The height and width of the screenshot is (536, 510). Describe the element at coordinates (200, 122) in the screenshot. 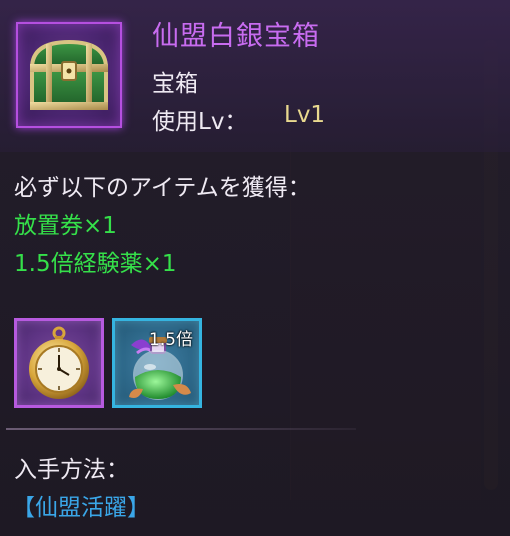

I see `item-level-label: 使用Lv：` at that location.